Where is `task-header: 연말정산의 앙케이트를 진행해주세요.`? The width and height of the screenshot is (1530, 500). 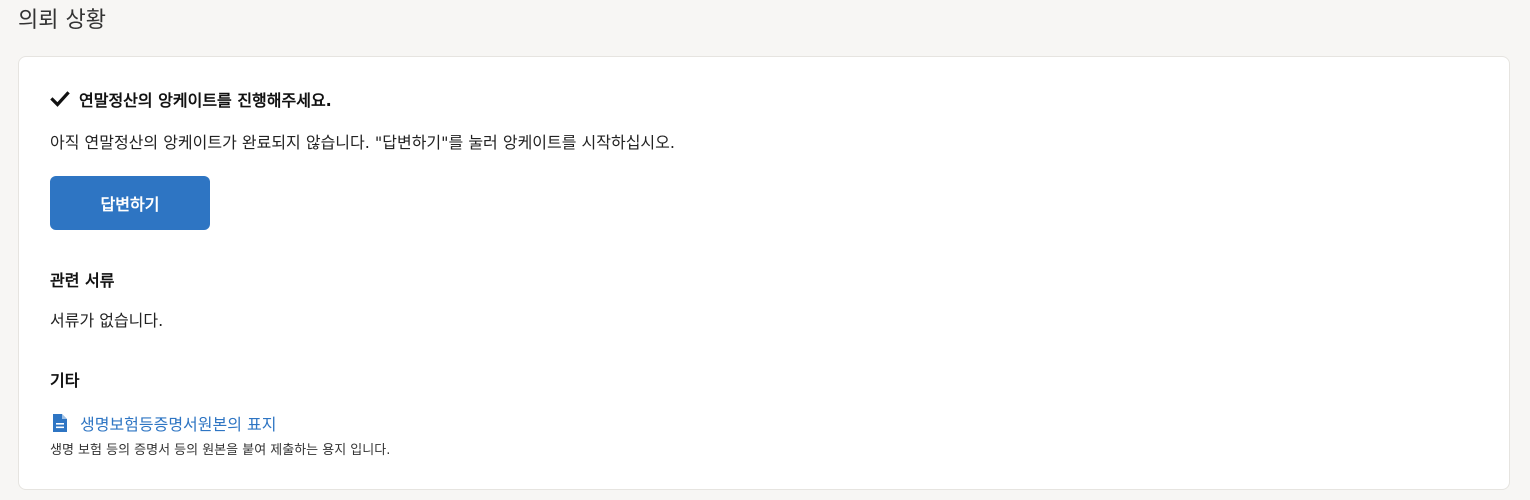 task-header: 연말정산의 앙케이트를 진행해주세요. is located at coordinates (191, 99).